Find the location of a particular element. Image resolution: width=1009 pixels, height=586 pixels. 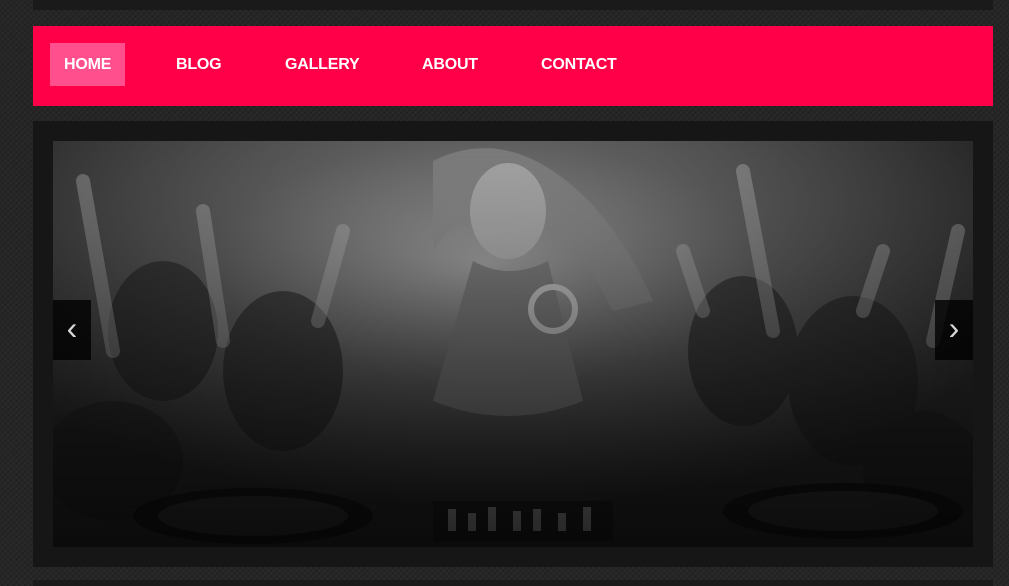

chevron-right-icon: › is located at coordinates (954, 328).